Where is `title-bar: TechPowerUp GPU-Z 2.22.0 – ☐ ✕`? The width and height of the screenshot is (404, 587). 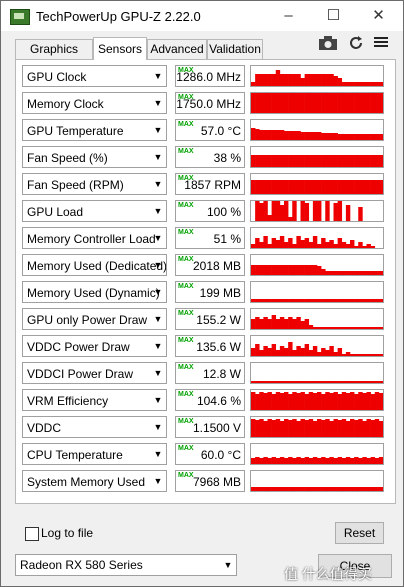
title-bar: TechPowerUp GPU-Z 2.22.0 – ☐ ✕ is located at coordinates (202, 16).